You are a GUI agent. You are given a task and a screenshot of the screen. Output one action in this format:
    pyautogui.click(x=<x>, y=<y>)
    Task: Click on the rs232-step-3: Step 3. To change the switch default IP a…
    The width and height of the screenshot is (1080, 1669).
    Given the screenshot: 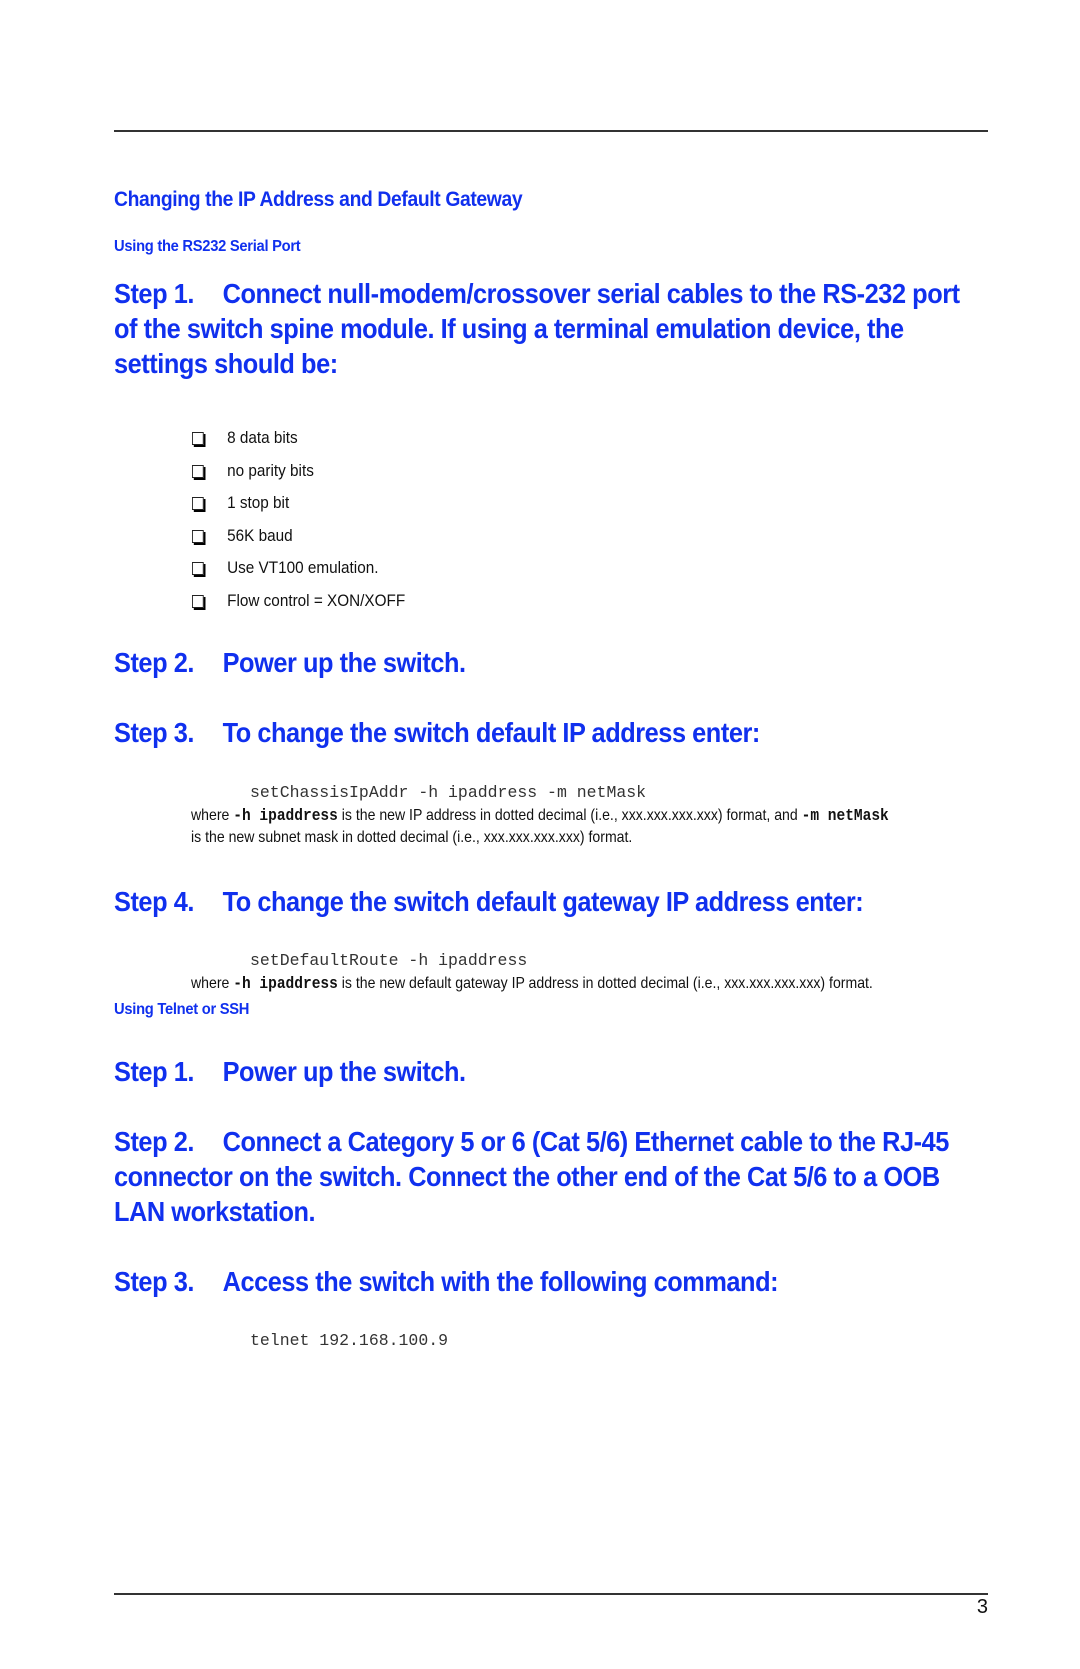 What is the action you would take?
    pyautogui.click(x=548, y=732)
    